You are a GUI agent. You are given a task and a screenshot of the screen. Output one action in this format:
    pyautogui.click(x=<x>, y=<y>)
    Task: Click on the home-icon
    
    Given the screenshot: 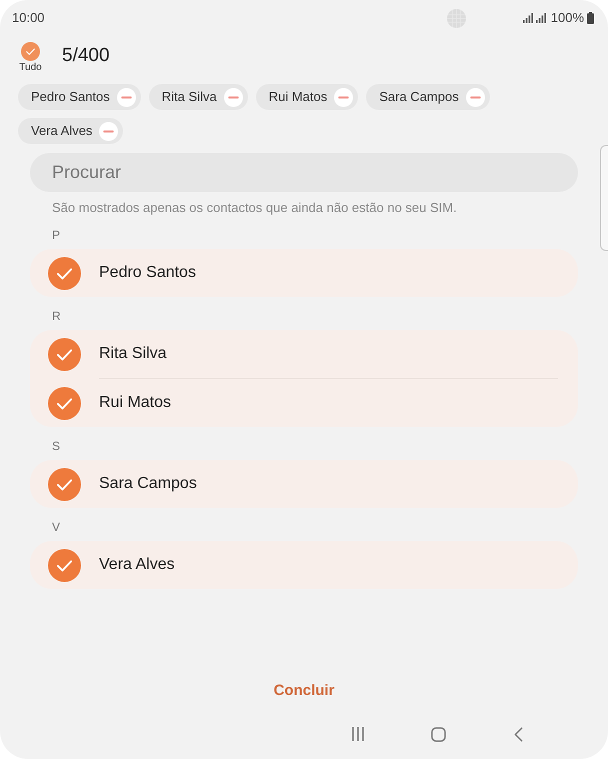 What is the action you would take?
    pyautogui.click(x=438, y=734)
    